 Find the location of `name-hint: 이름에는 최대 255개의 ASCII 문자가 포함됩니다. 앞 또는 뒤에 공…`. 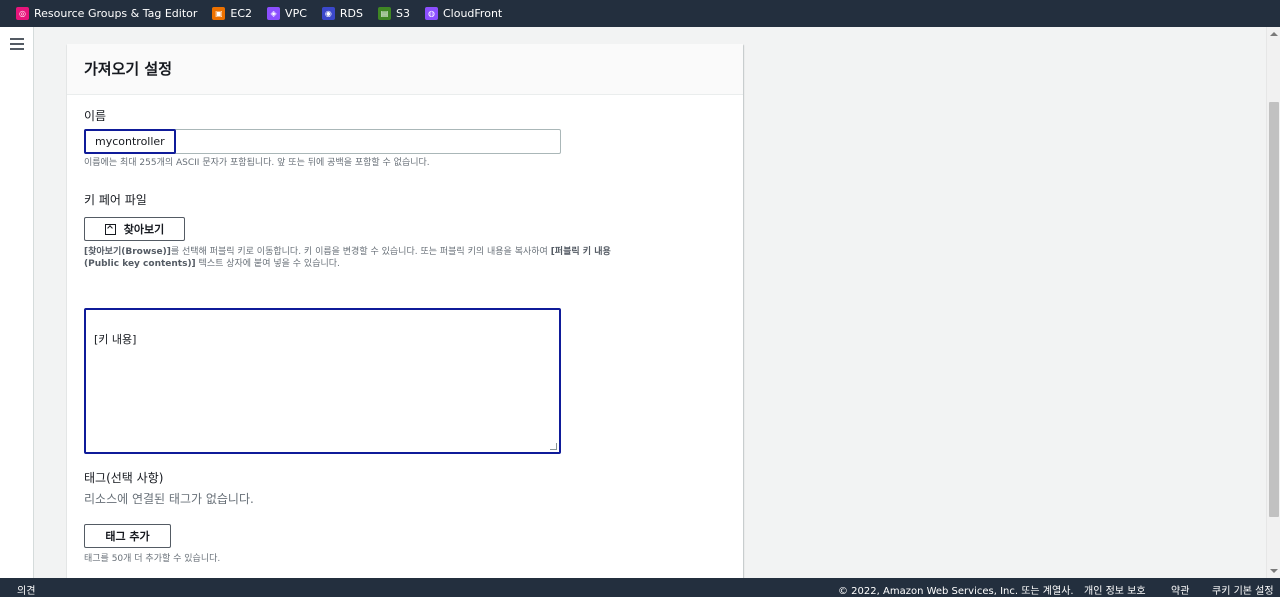

name-hint: 이름에는 최대 255개의 ASCII 문자가 포함됩니다. 앞 또는 뒤에 공… is located at coordinates (257, 163).